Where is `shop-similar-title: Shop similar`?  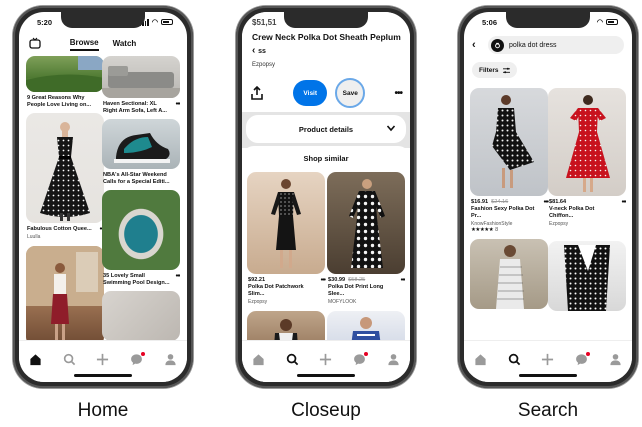 shop-similar-title: Shop similar is located at coordinates (326, 158).